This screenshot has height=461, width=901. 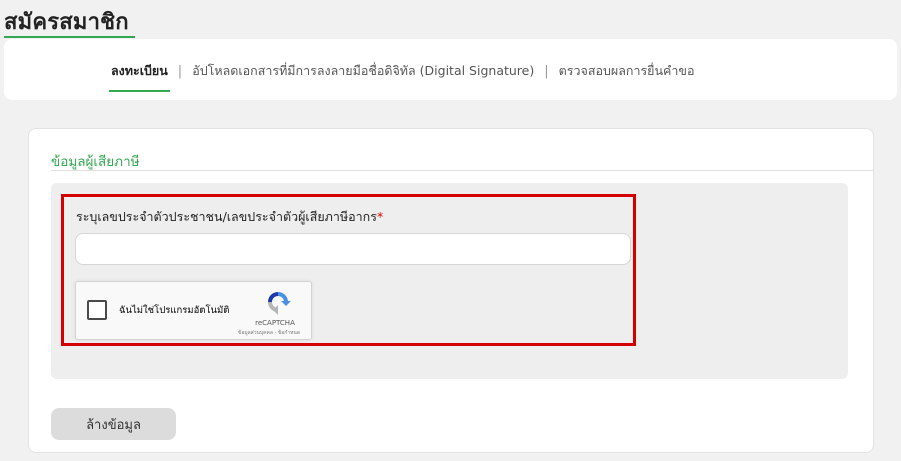 I want to click on section-title: ข้อมูลผู้เสียภาษี, so click(x=95, y=162).